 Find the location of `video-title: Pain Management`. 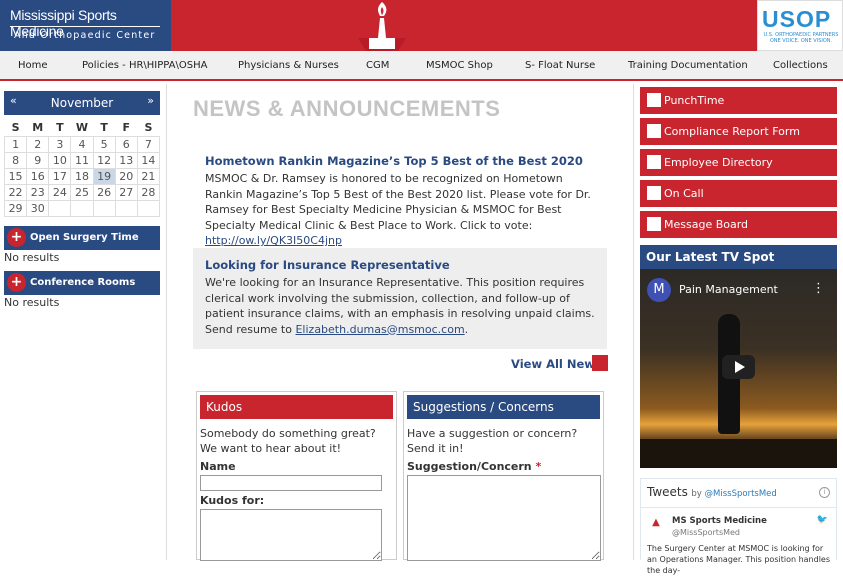

video-title: Pain Management is located at coordinates (728, 289).